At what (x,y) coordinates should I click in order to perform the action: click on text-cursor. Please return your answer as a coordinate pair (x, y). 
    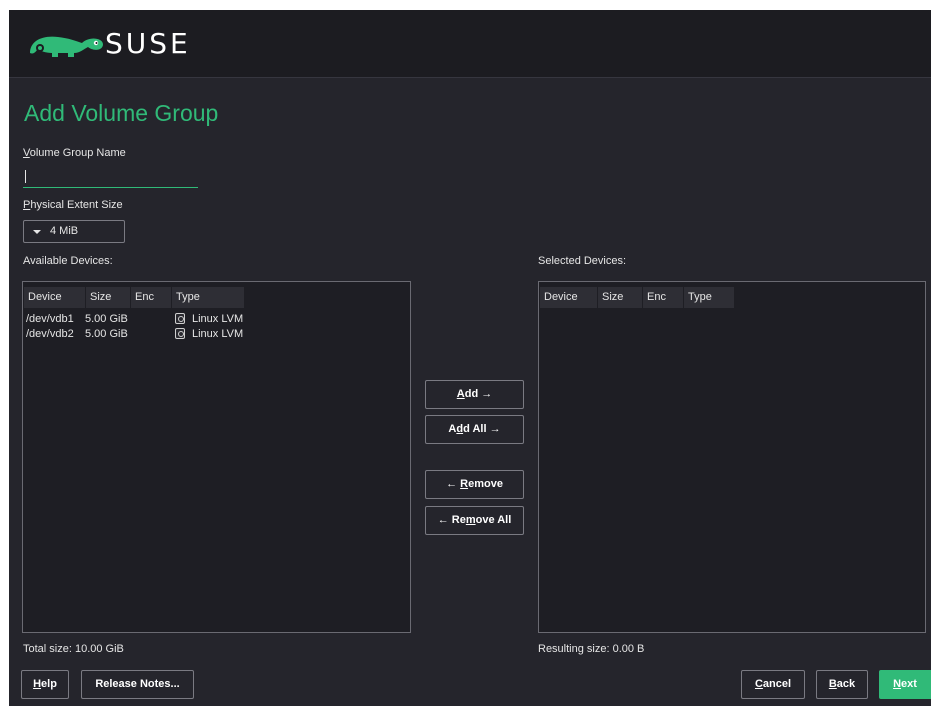
    Looking at the image, I should click on (25, 176).